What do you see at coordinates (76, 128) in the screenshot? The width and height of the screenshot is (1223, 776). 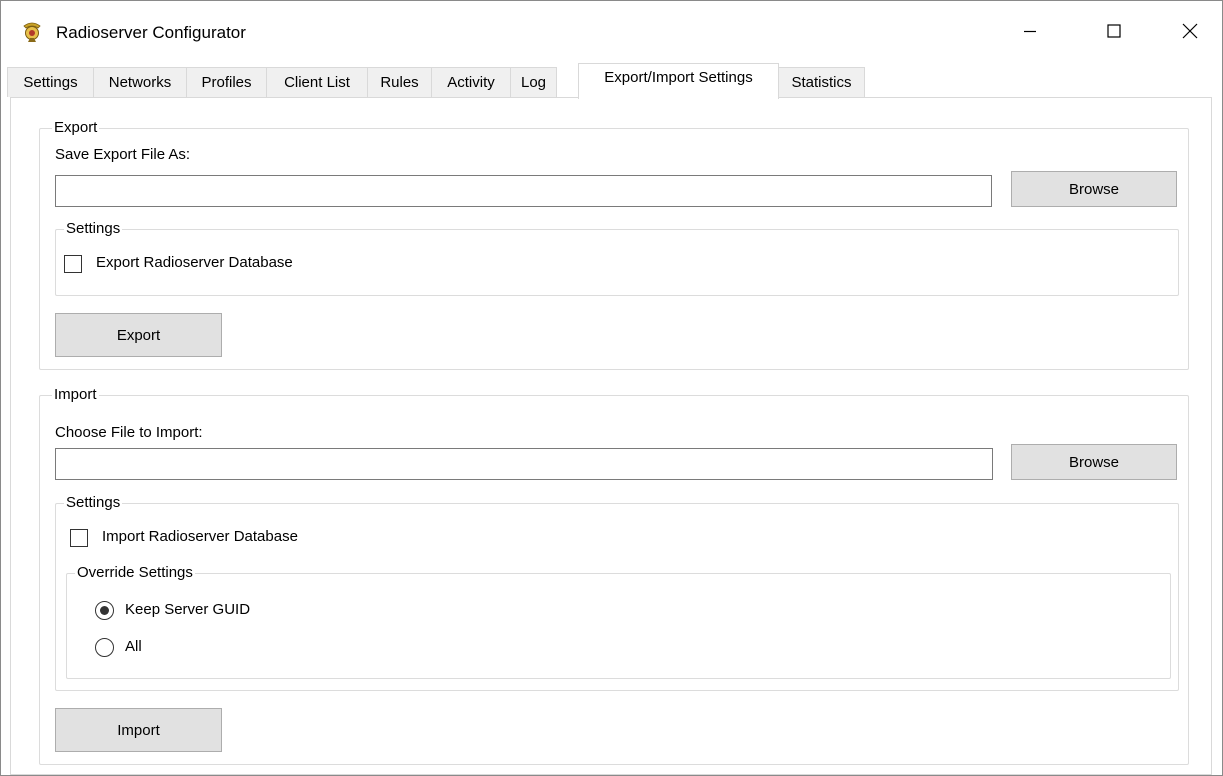 I see `export-group-title: Export` at bounding box center [76, 128].